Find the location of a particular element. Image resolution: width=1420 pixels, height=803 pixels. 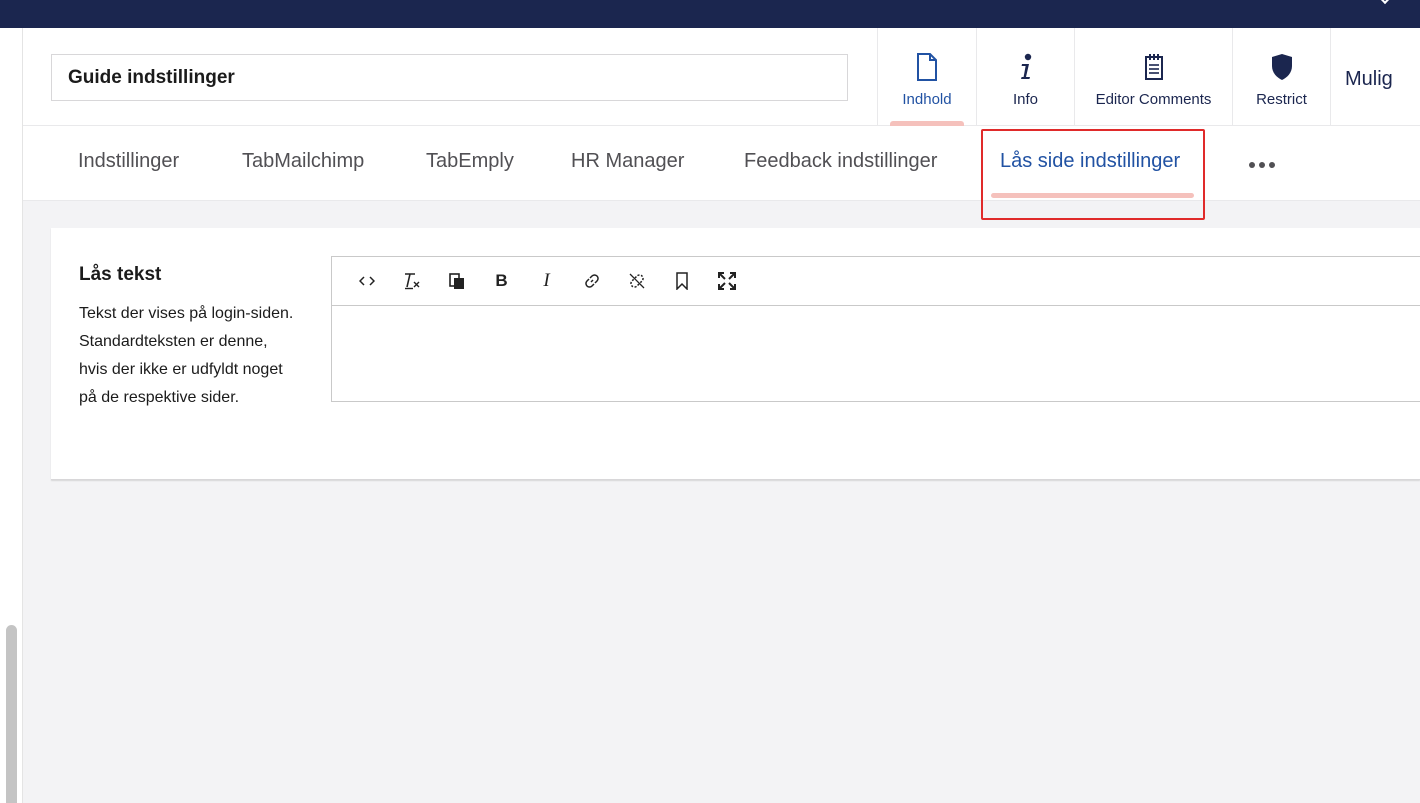

shield-icon is located at coordinates (1282, 67).